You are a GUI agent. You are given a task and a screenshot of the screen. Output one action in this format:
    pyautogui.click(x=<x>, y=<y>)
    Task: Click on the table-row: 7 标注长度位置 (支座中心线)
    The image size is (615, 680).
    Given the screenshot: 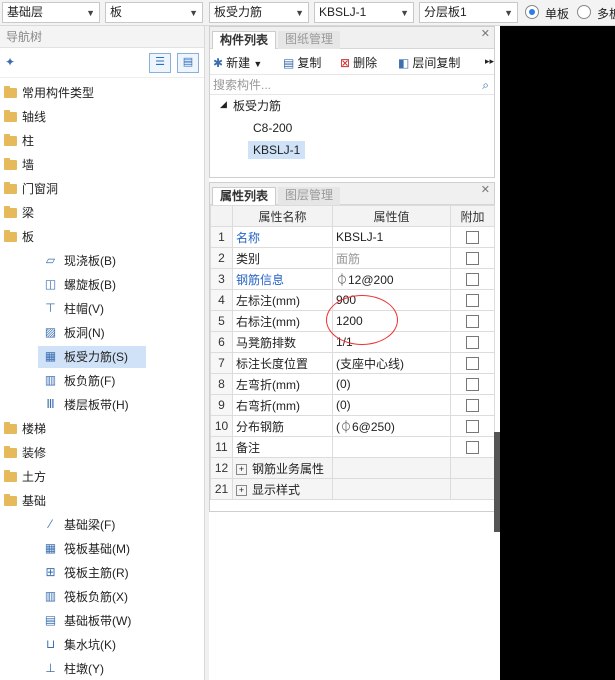 What is the action you would take?
    pyautogui.click(x=352, y=363)
    